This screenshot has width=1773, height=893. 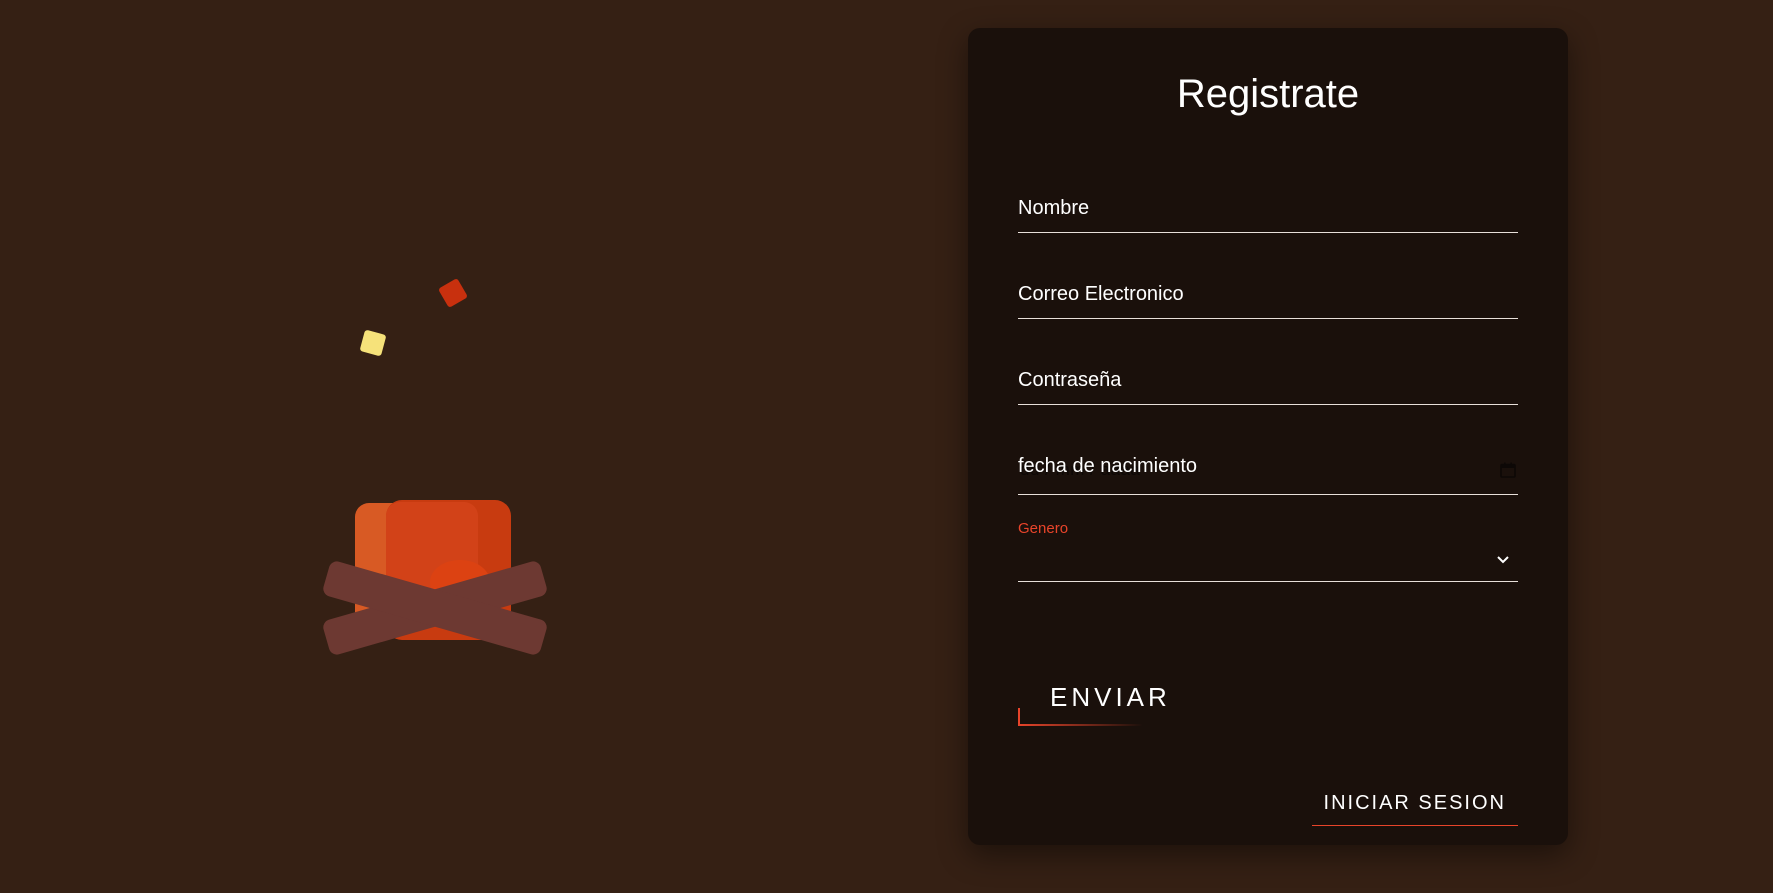 What do you see at coordinates (1268, 474) in the screenshot?
I see `birthdate-input` at bounding box center [1268, 474].